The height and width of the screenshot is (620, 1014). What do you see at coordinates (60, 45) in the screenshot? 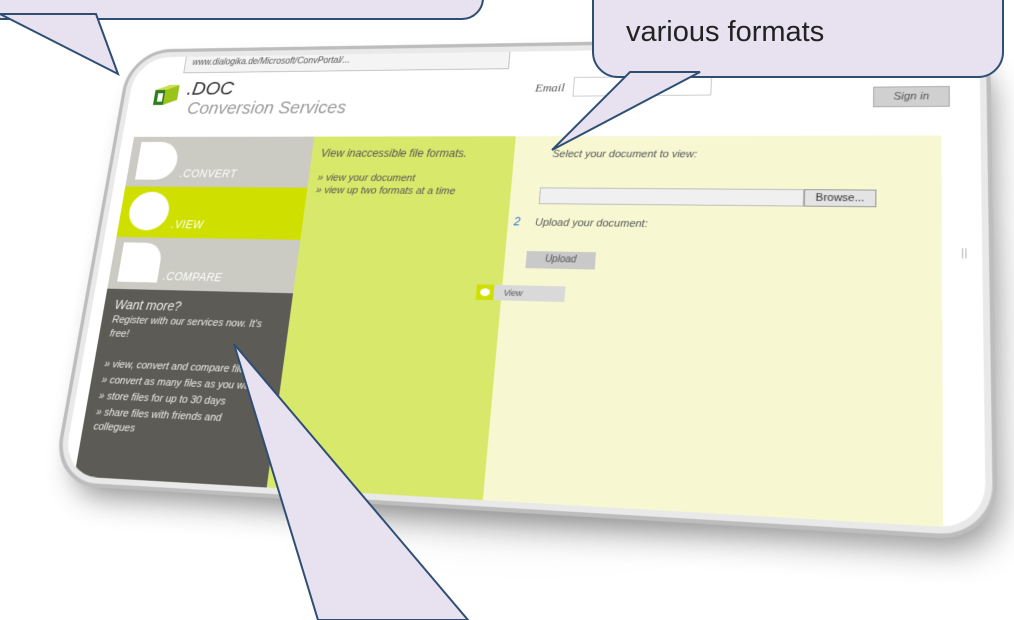
I see `callout-tail-top-left` at bounding box center [60, 45].